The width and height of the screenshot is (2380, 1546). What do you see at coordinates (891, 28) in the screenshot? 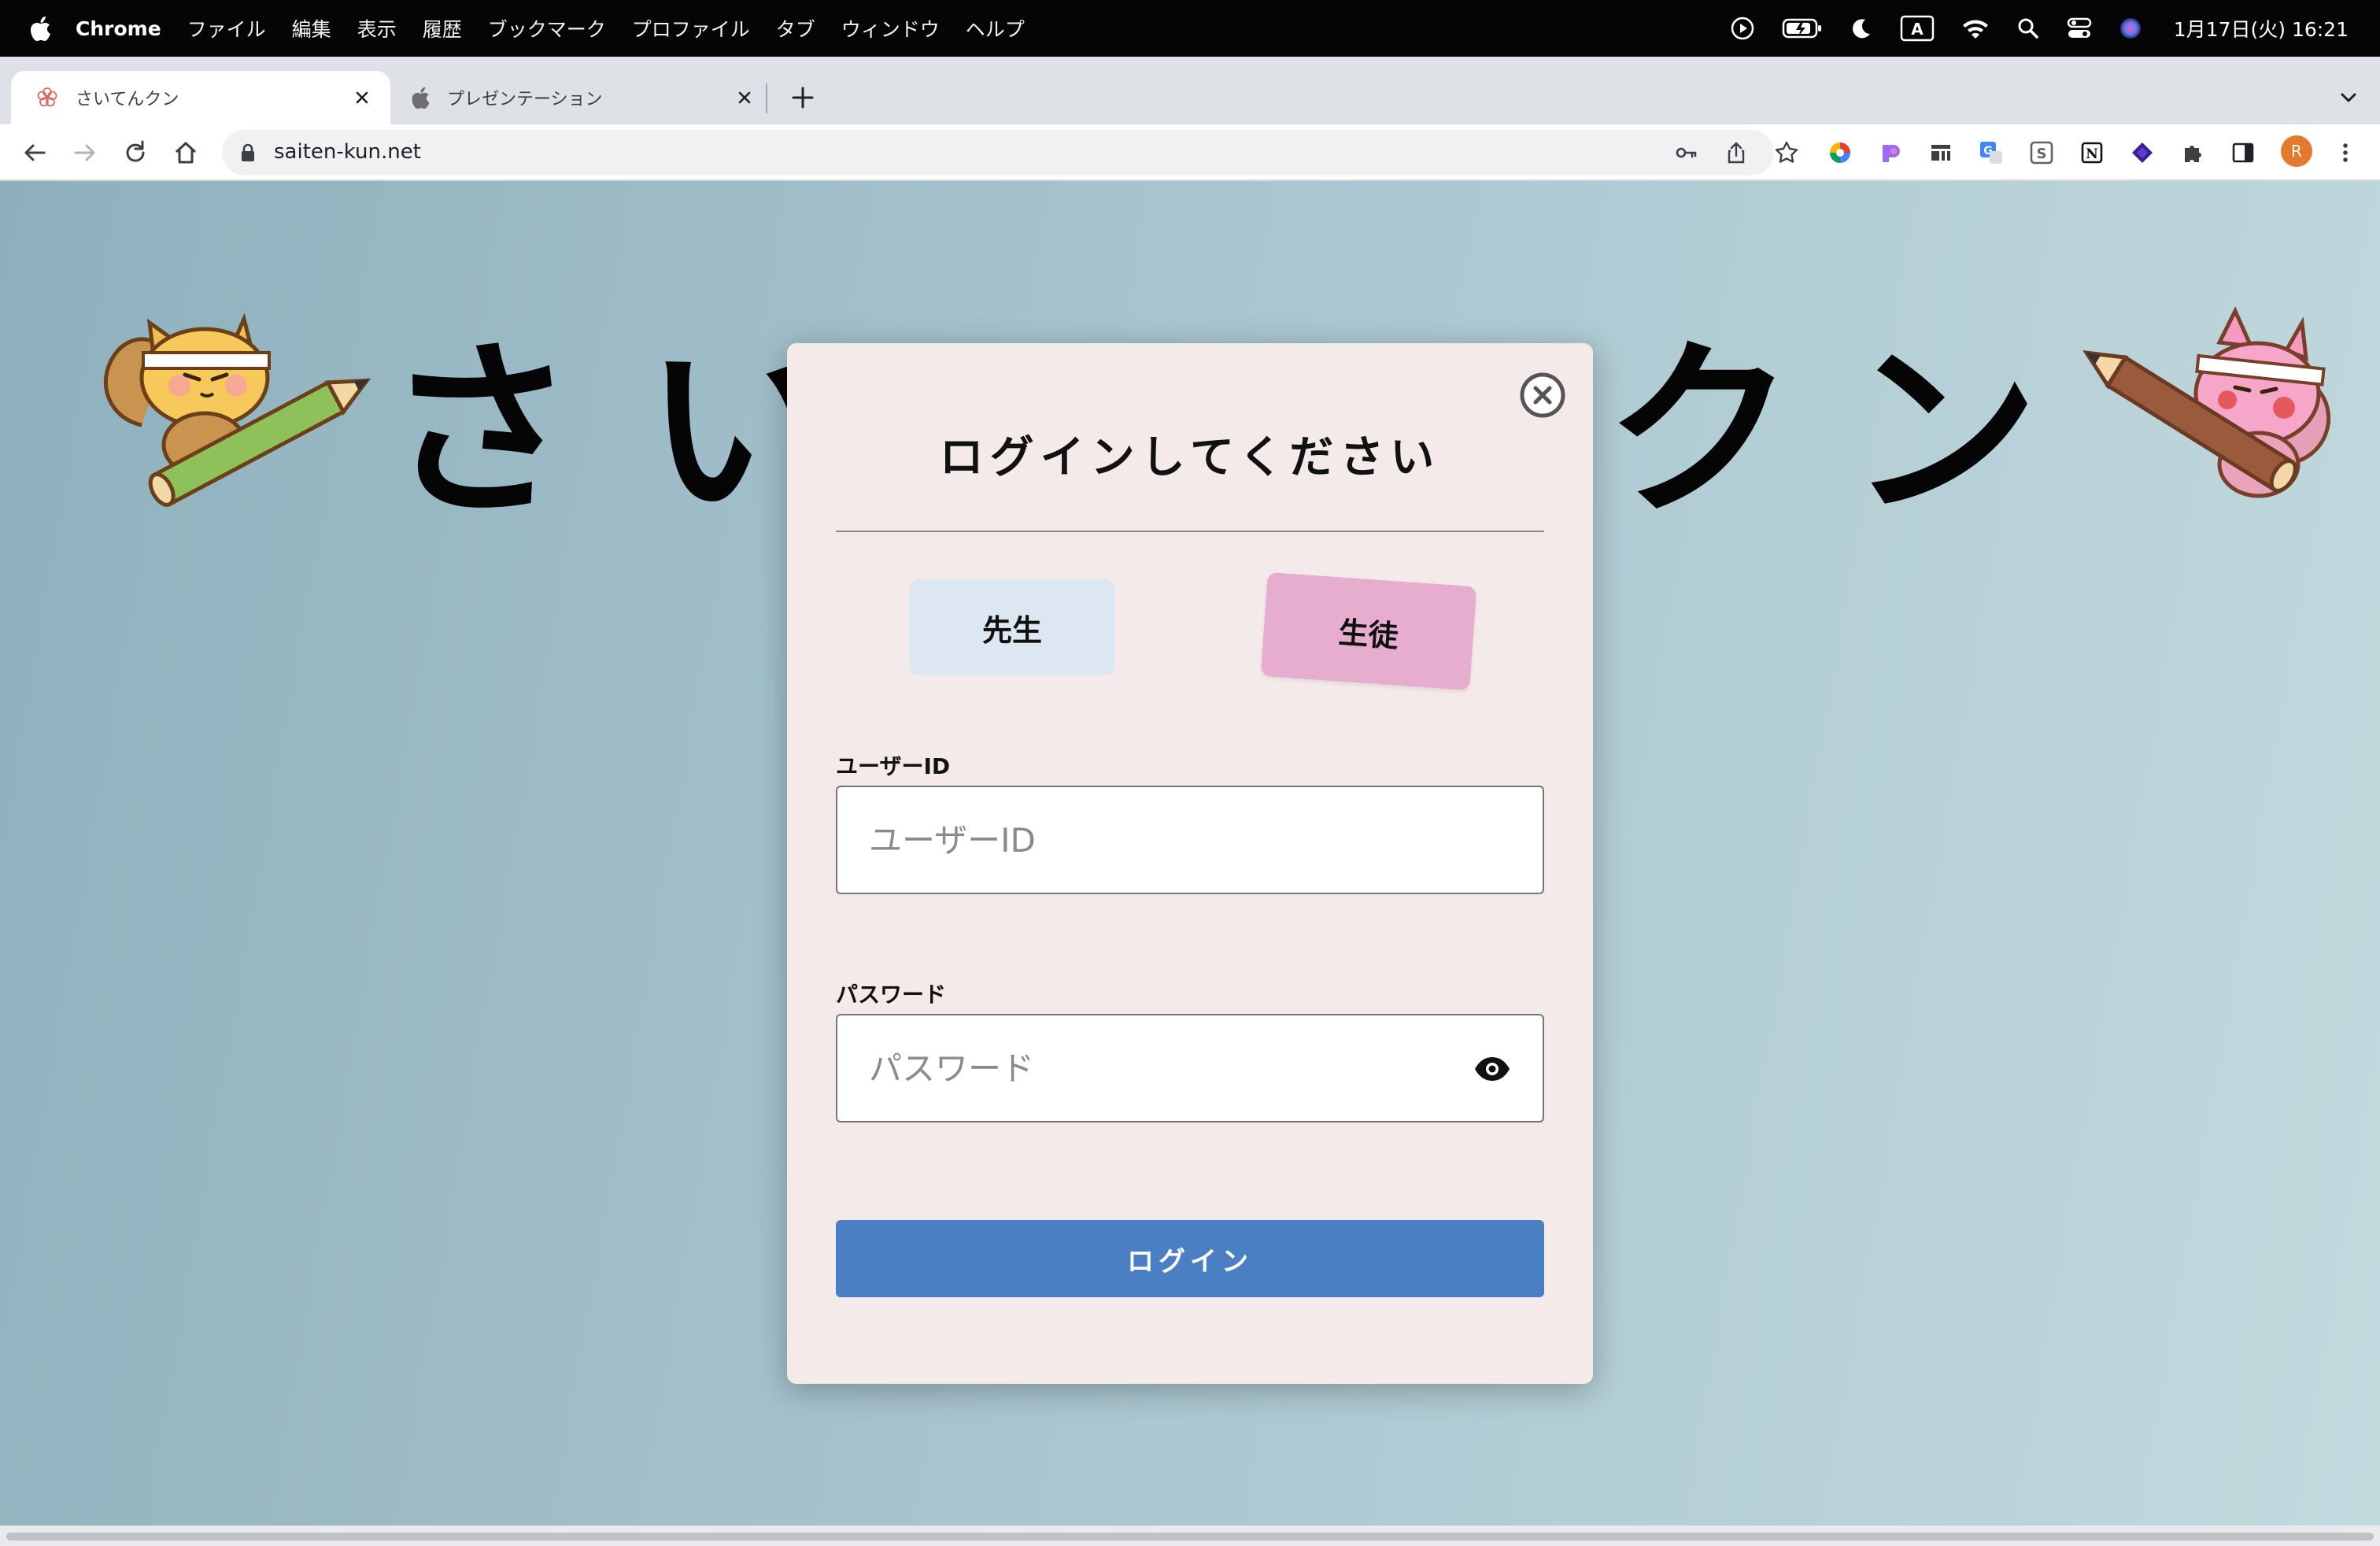
I see `menu-window: ウィンドウ` at bounding box center [891, 28].